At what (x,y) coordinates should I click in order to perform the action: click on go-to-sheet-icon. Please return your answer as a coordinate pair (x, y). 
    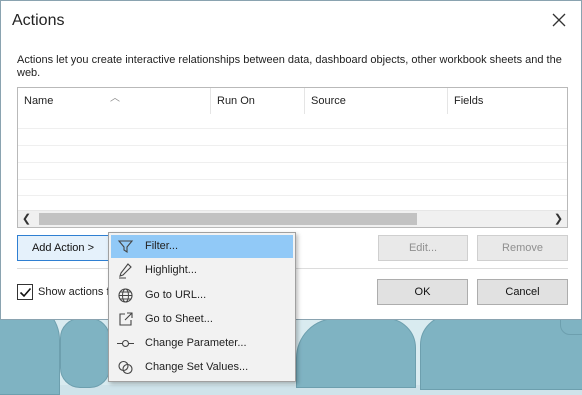
    Looking at the image, I should click on (126, 319).